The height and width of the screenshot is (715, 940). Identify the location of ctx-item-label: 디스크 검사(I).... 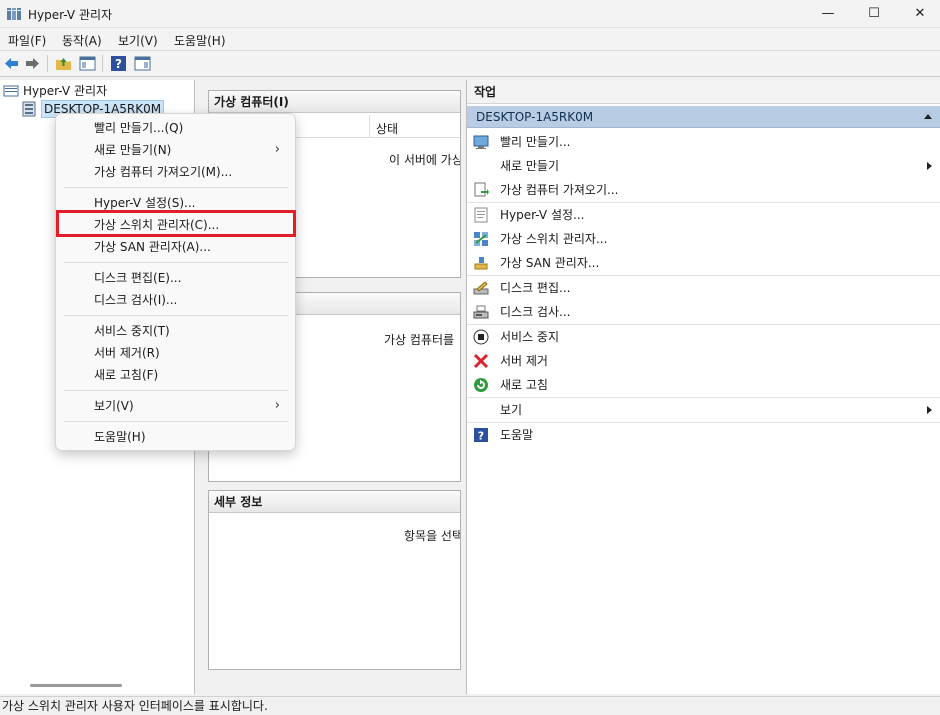
(136, 300).